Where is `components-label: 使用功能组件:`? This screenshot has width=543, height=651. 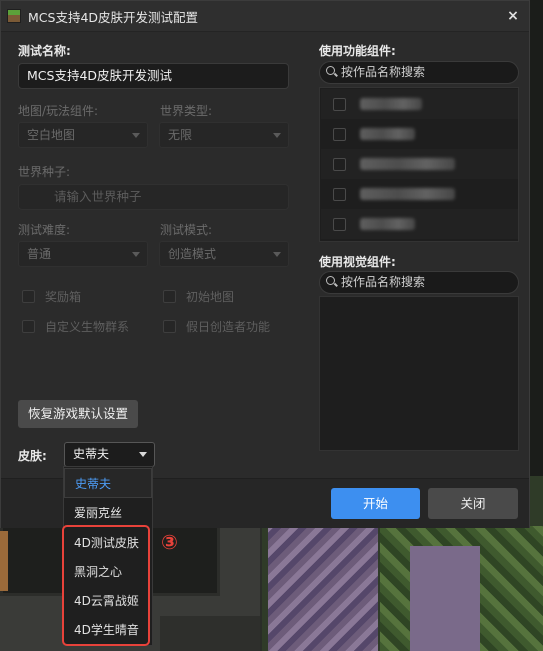 components-label: 使用功能组件: is located at coordinates (357, 51).